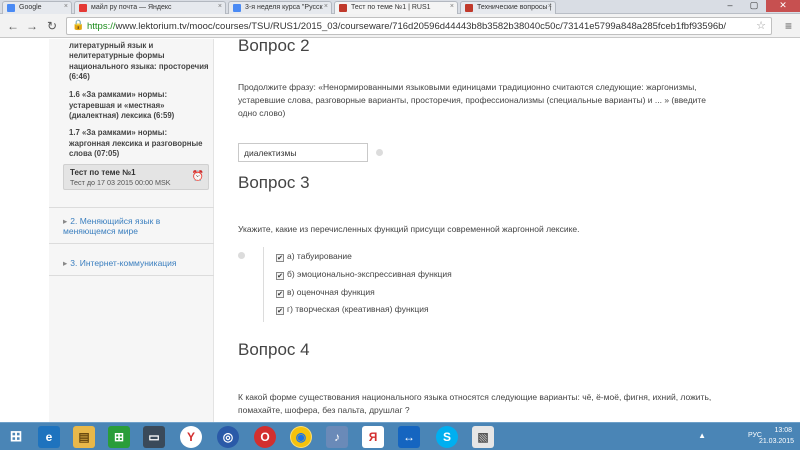 This screenshot has height=451, width=800. What do you see at coordinates (16, 437) in the screenshot?
I see `windows-start-icon: ⊞` at bounding box center [16, 437].